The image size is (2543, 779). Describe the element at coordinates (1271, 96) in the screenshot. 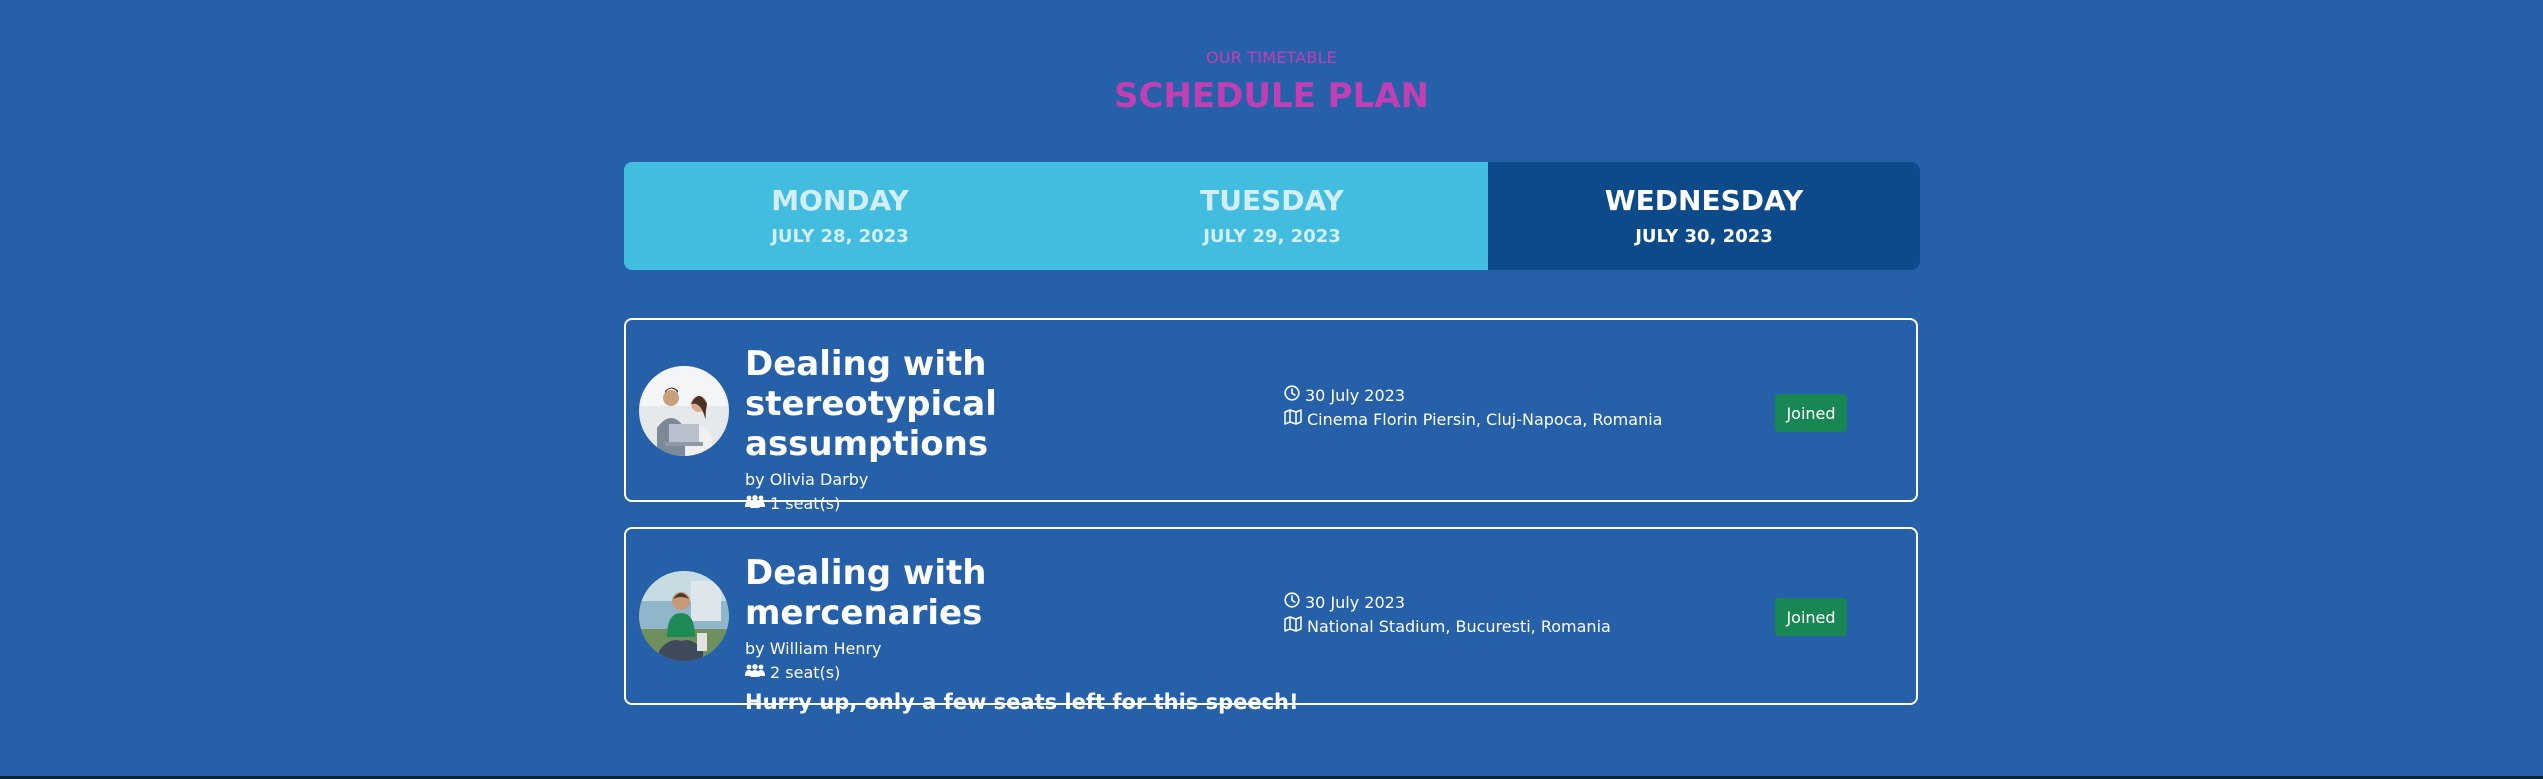

I see `page-title: SCHEDULE PLAN` at that location.